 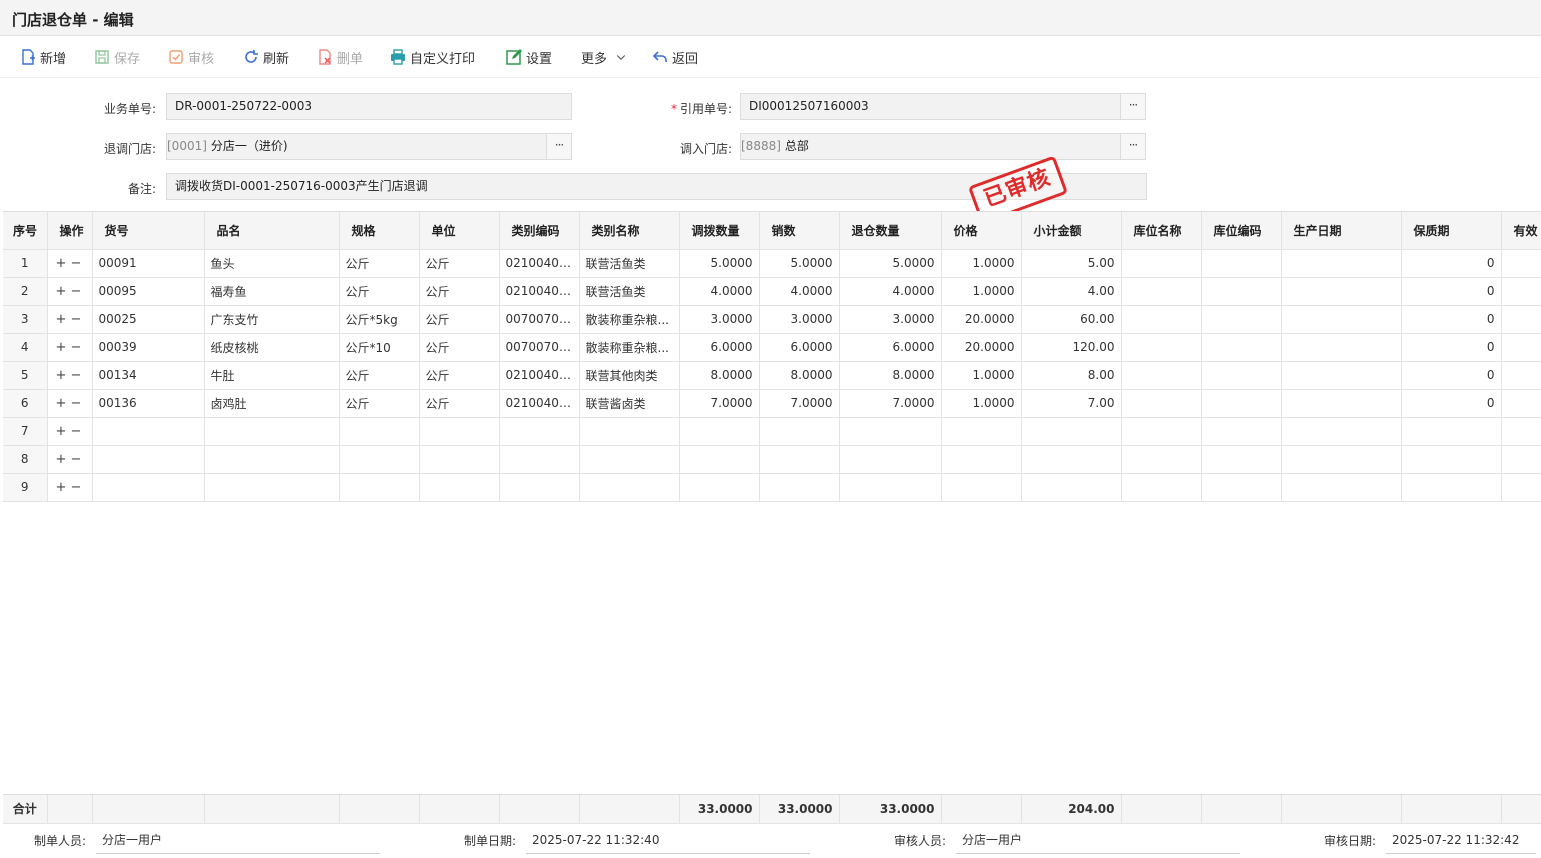 I want to click on cell-name: 卤鸡肚, so click(x=272, y=403).